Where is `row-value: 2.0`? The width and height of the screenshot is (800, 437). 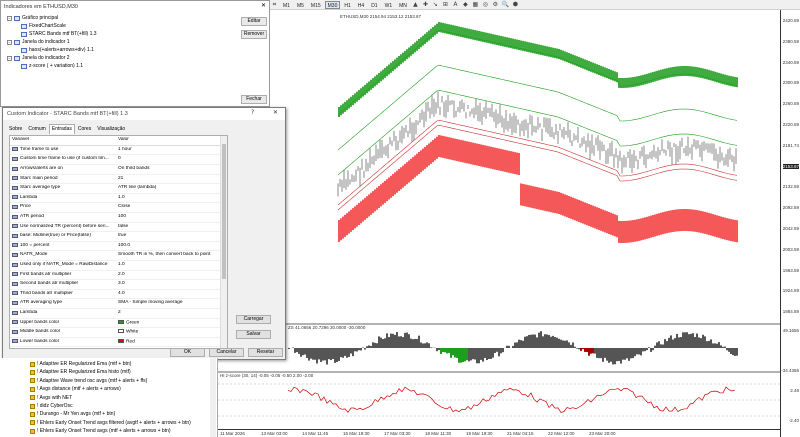
row-value: 2.0 is located at coordinates (169, 274).